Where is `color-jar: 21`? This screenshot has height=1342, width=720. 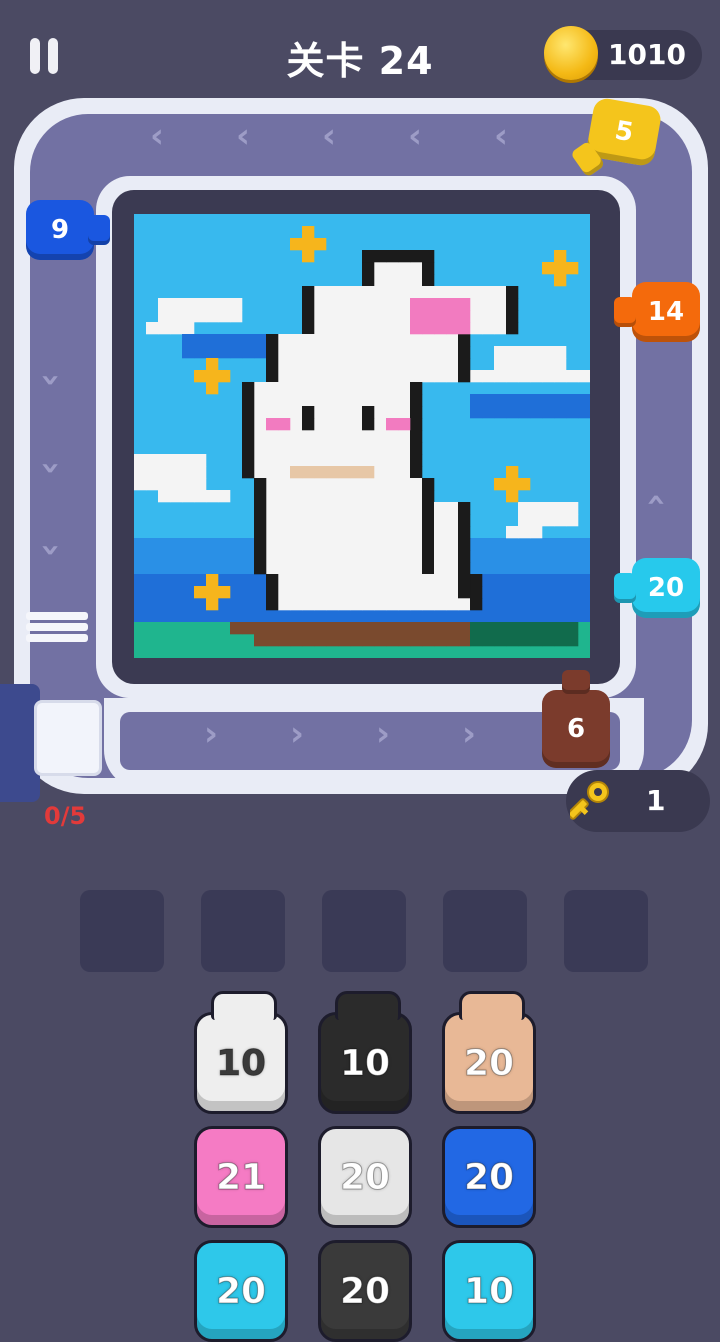
color-jar: 21 is located at coordinates (241, 1177).